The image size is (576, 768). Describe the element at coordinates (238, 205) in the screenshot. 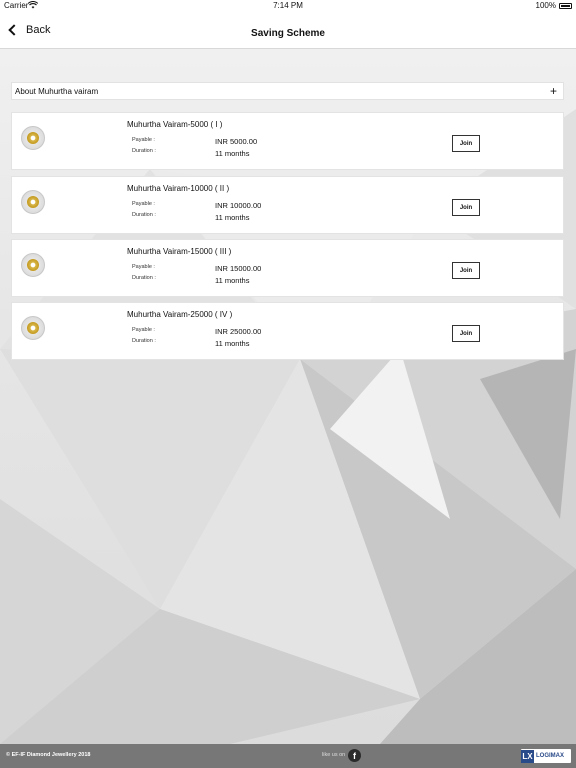

I see `payable-value: INR 10000.00` at that location.